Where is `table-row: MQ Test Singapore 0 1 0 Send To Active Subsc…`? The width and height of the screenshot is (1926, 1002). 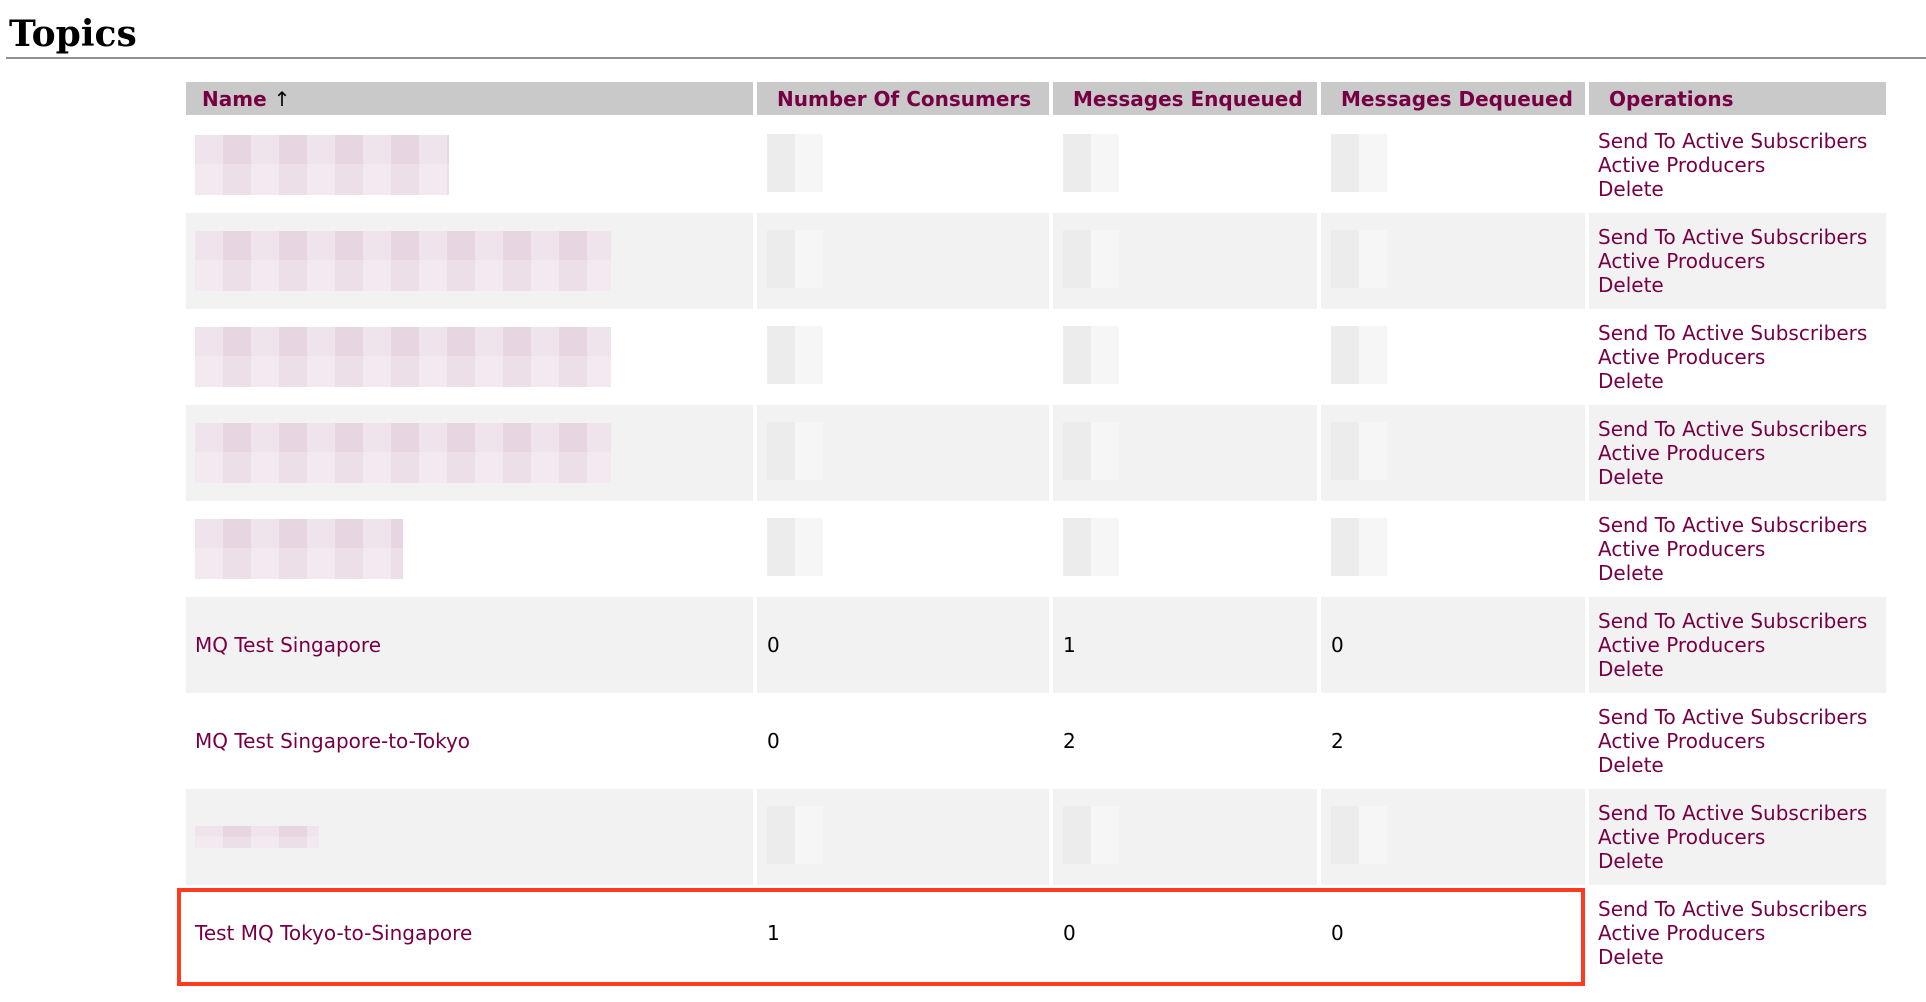 table-row: MQ Test Singapore 0 1 0 Send To Active Subsc… is located at coordinates (1036, 645).